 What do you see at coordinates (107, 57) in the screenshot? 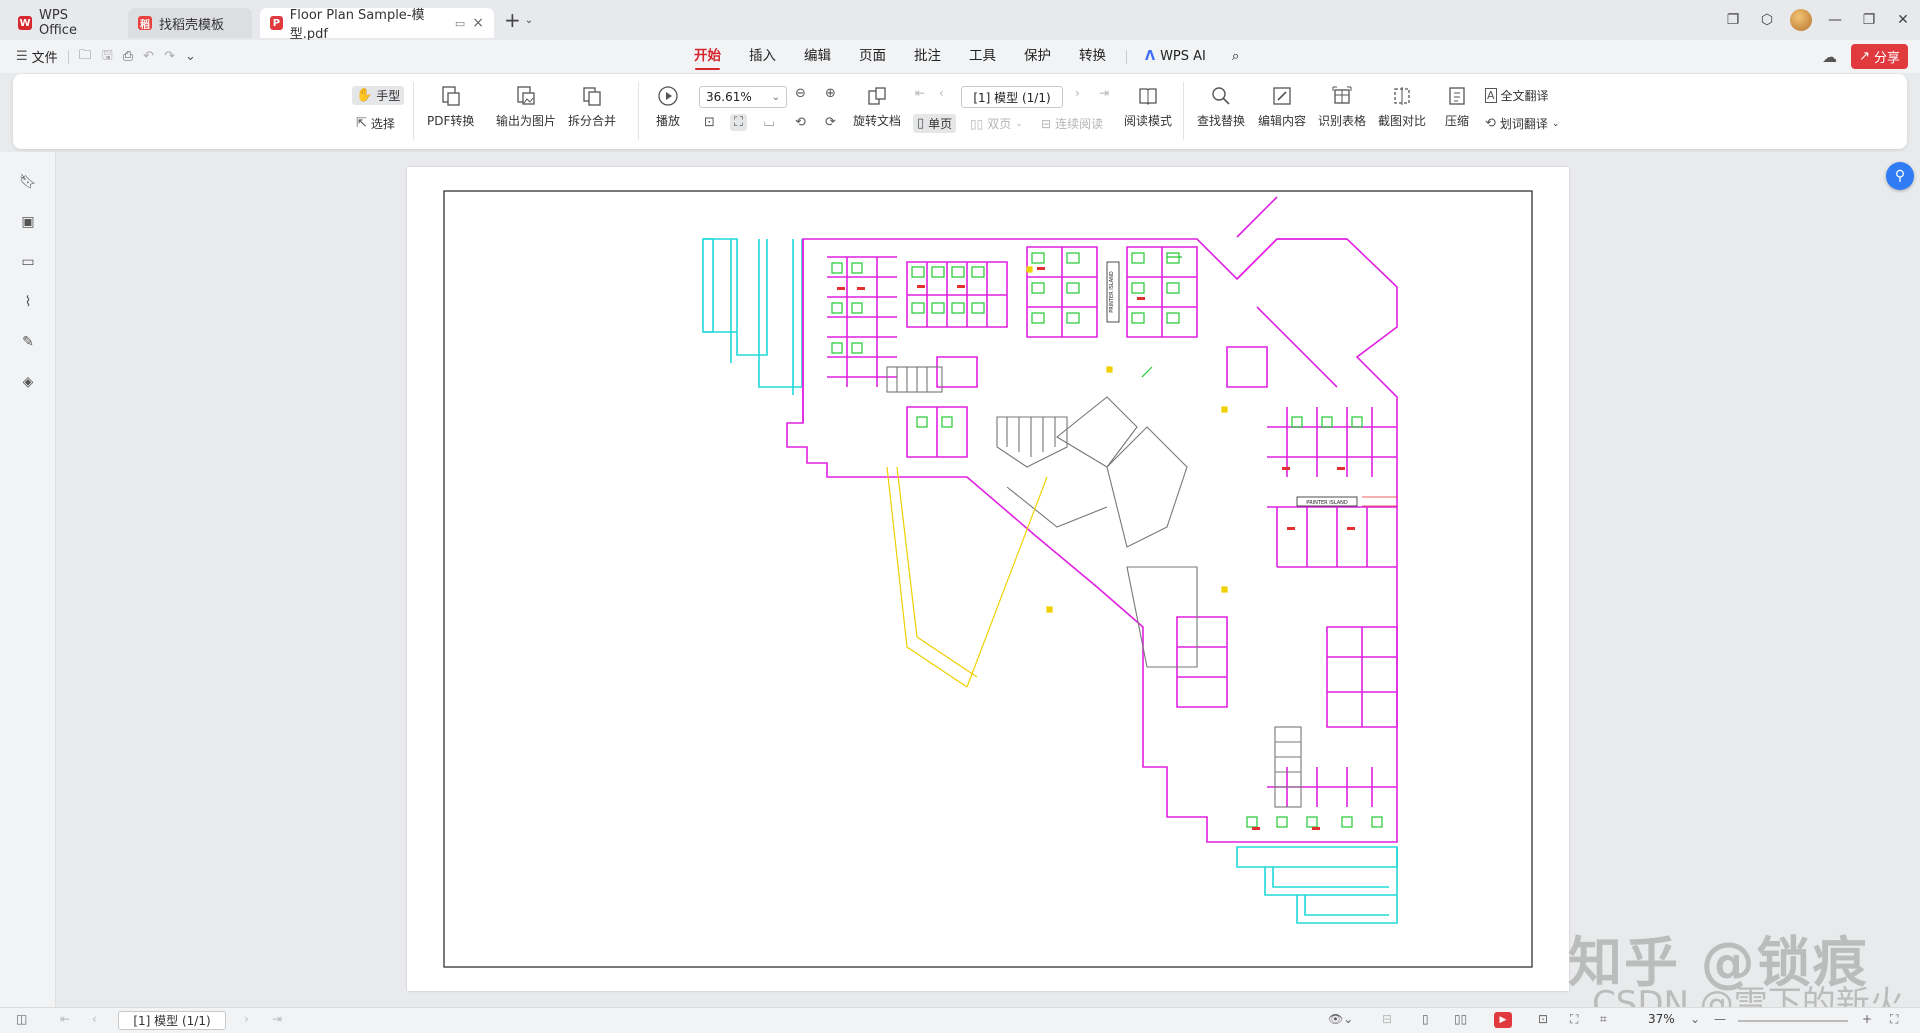
I see `save-icon: 🖫` at bounding box center [107, 57].